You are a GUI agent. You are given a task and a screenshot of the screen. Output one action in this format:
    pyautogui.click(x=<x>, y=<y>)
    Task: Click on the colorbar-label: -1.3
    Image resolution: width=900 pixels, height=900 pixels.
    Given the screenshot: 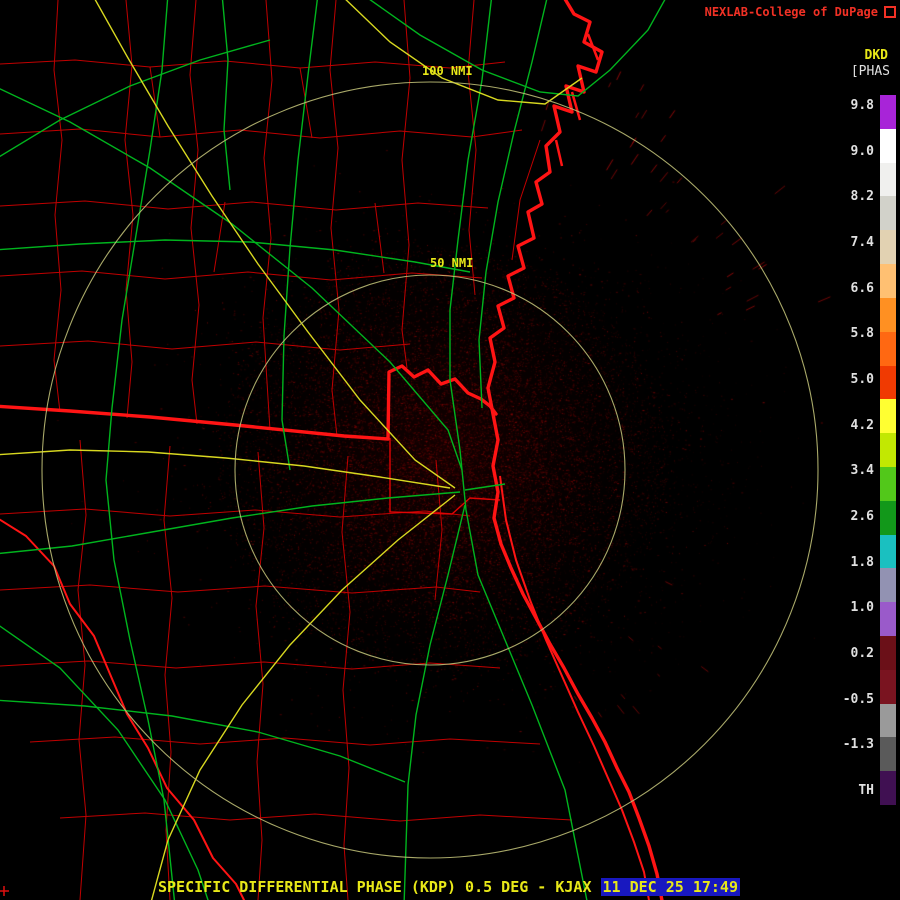 What is the action you would take?
    pyautogui.click(x=858, y=745)
    